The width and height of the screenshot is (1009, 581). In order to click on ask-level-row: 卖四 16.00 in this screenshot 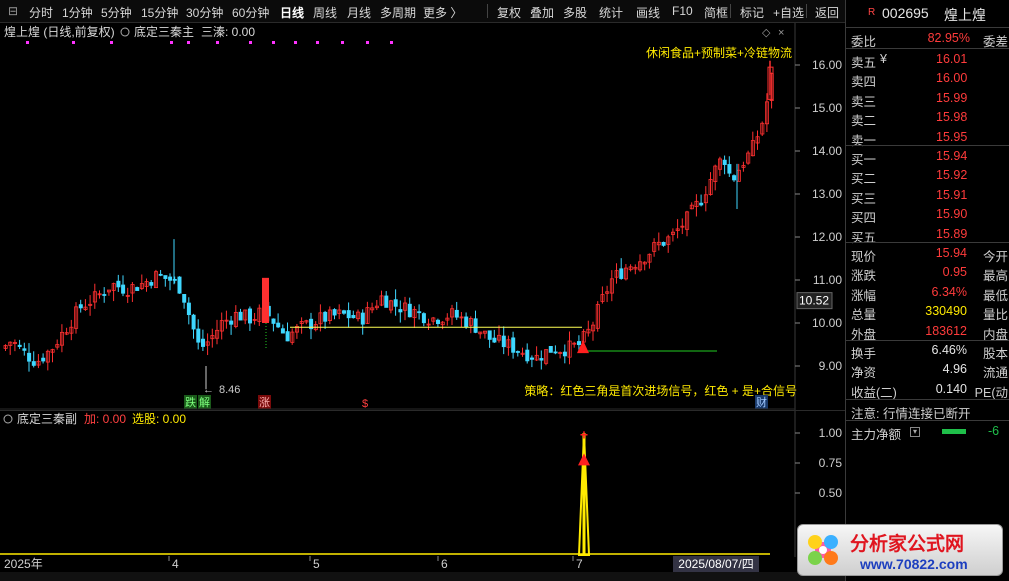, I will do `click(927, 79)`.